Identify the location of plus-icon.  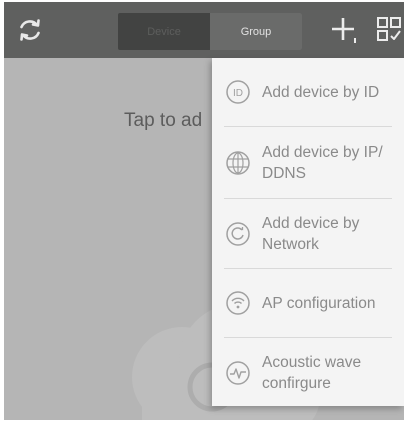
(344, 30).